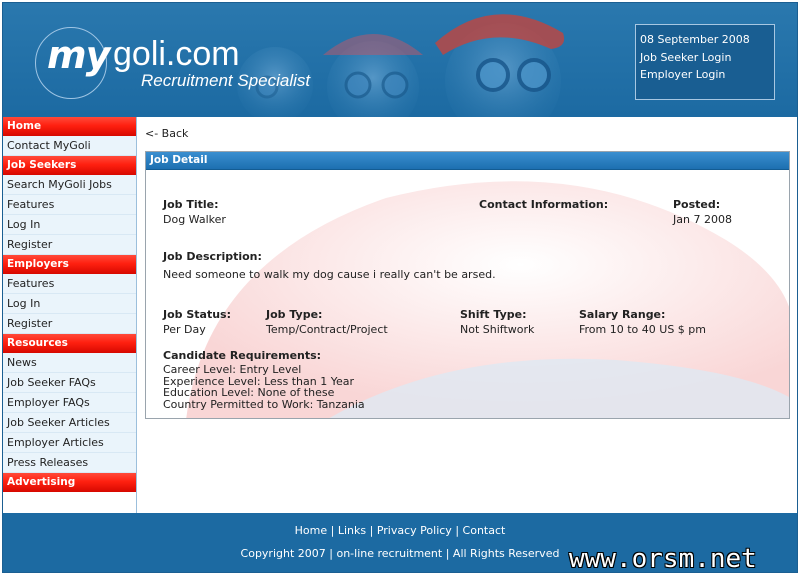  What do you see at coordinates (702, 219) in the screenshot?
I see `posted-value: Jan 7 2008` at bounding box center [702, 219].